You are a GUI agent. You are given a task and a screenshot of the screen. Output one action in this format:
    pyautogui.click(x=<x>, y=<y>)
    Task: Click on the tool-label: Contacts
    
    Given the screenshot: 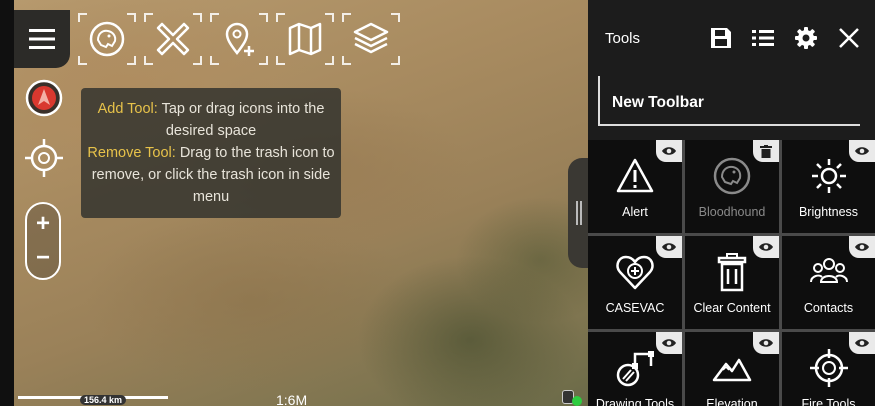 What is the action you would take?
    pyautogui.click(x=828, y=308)
    